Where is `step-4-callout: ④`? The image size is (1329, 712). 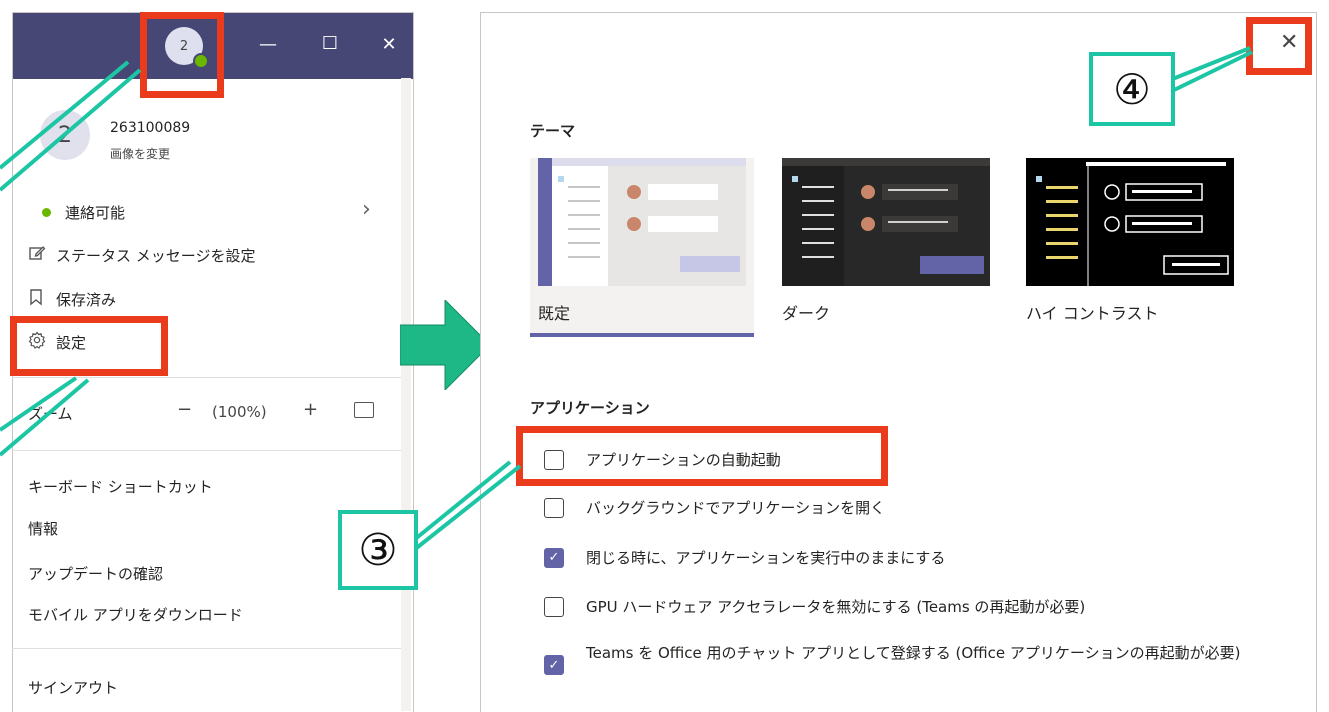
step-4-callout: ④ is located at coordinates (1132, 89).